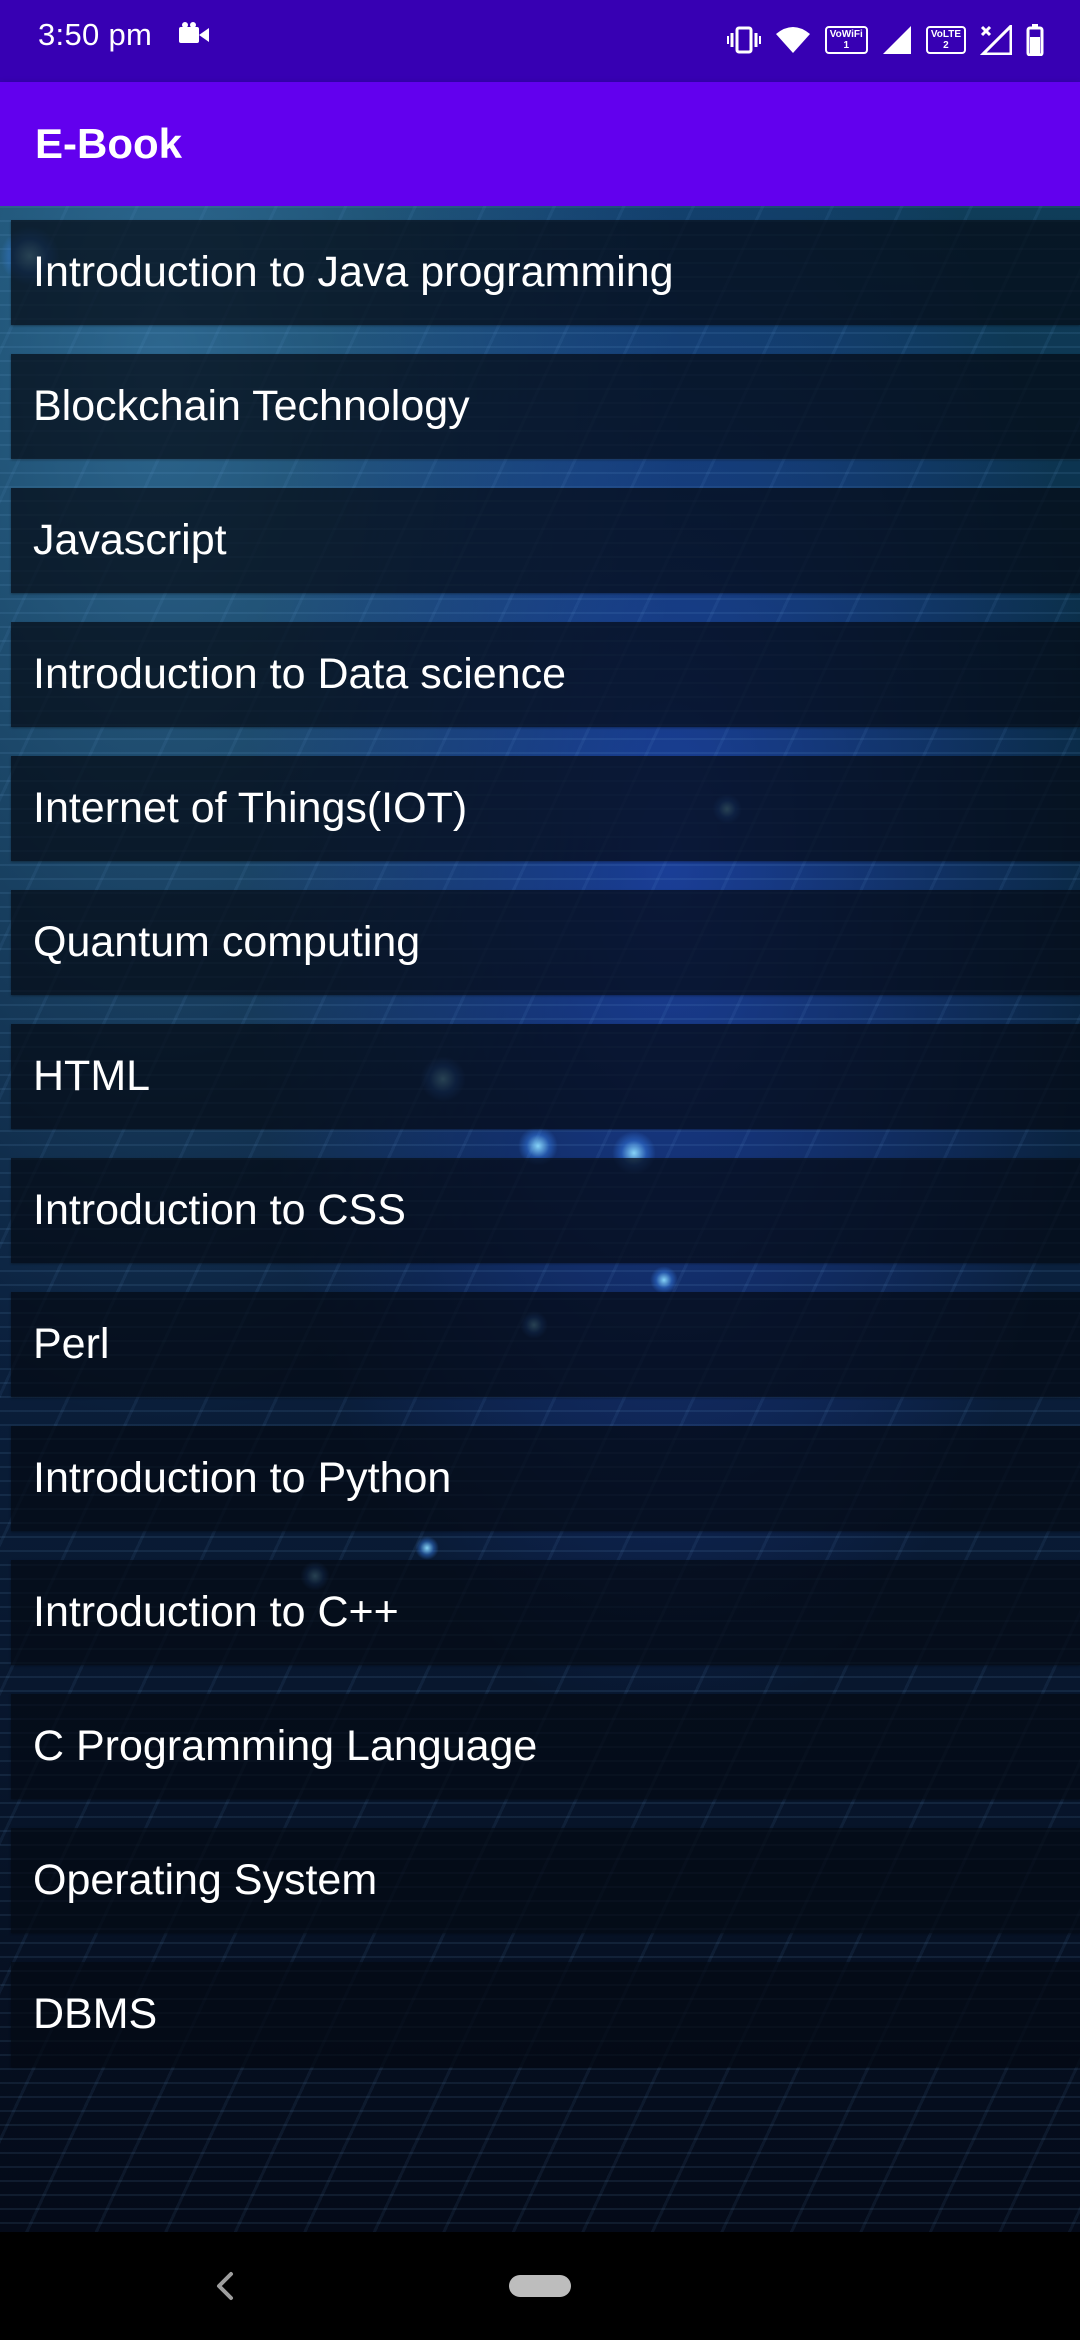  I want to click on book-title: HTML, so click(92, 1076).